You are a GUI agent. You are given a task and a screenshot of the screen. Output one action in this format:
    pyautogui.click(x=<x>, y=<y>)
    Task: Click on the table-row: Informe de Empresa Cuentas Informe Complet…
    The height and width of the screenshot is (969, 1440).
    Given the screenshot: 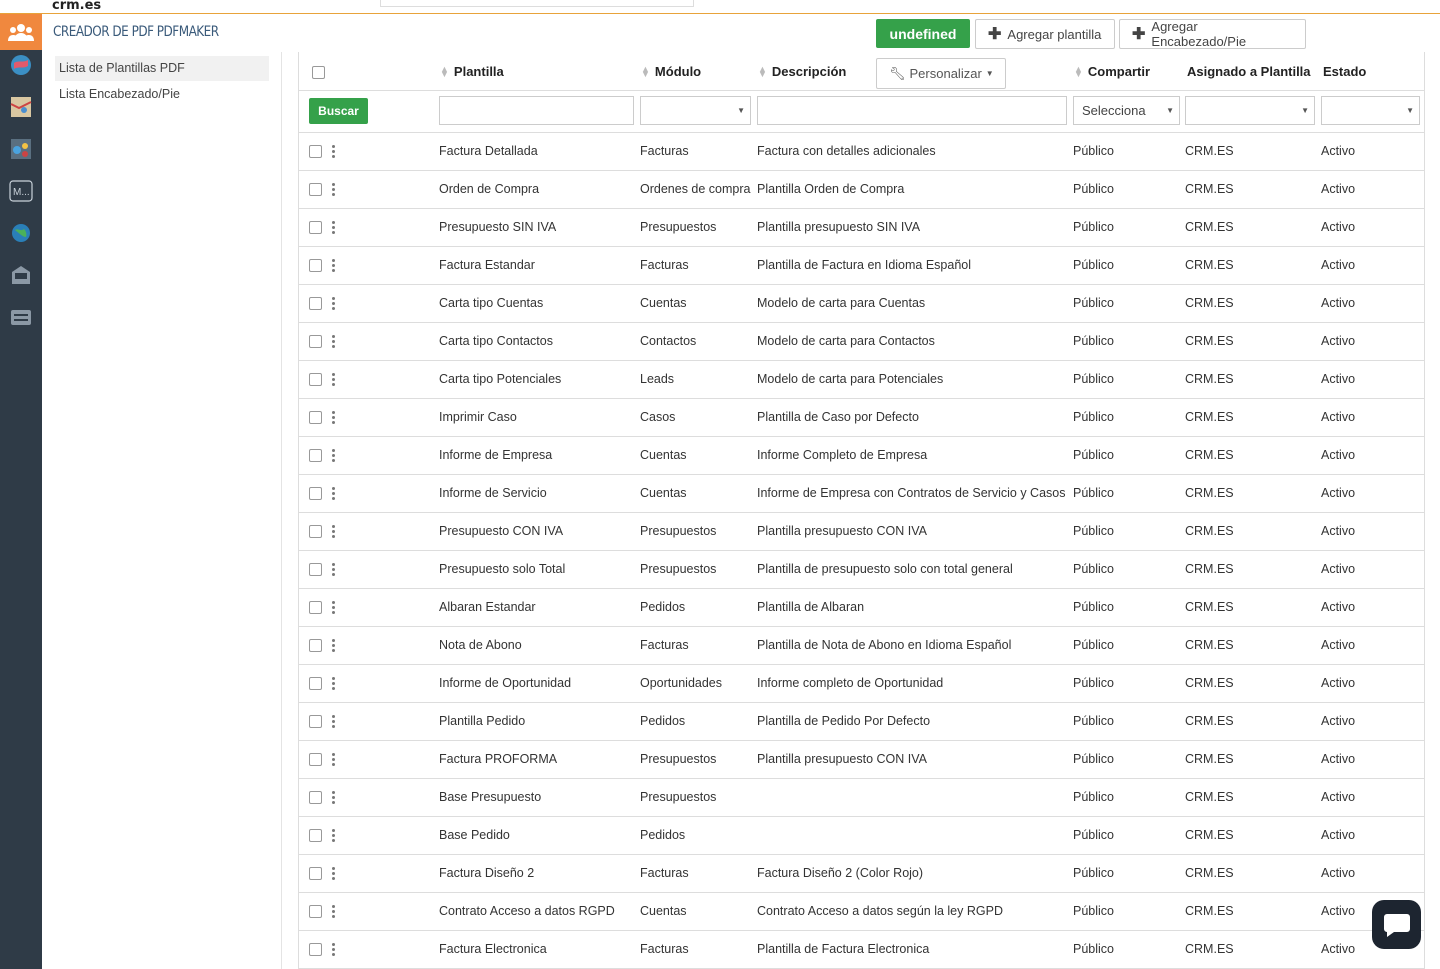 What is the action you would take?
    pyautogui.click(x=861, y=456)
    